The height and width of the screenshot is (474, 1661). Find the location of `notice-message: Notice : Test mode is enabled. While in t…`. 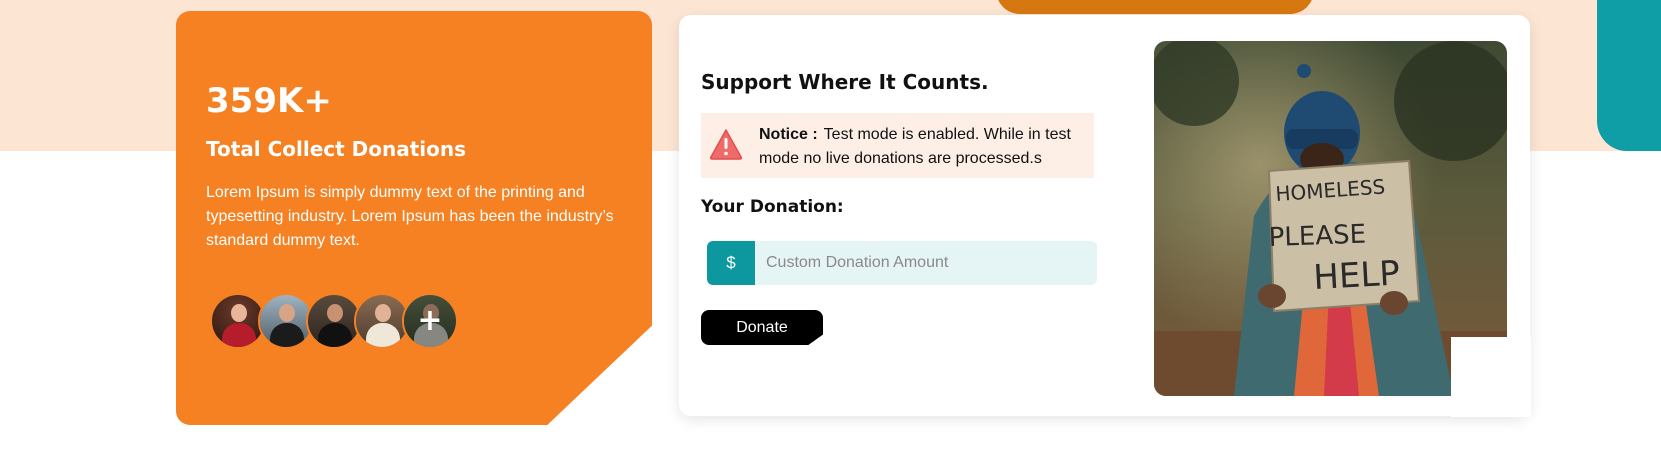

notice-message: Notice : Test mode is enabled. While in t… is located at coordinates (924, 147).